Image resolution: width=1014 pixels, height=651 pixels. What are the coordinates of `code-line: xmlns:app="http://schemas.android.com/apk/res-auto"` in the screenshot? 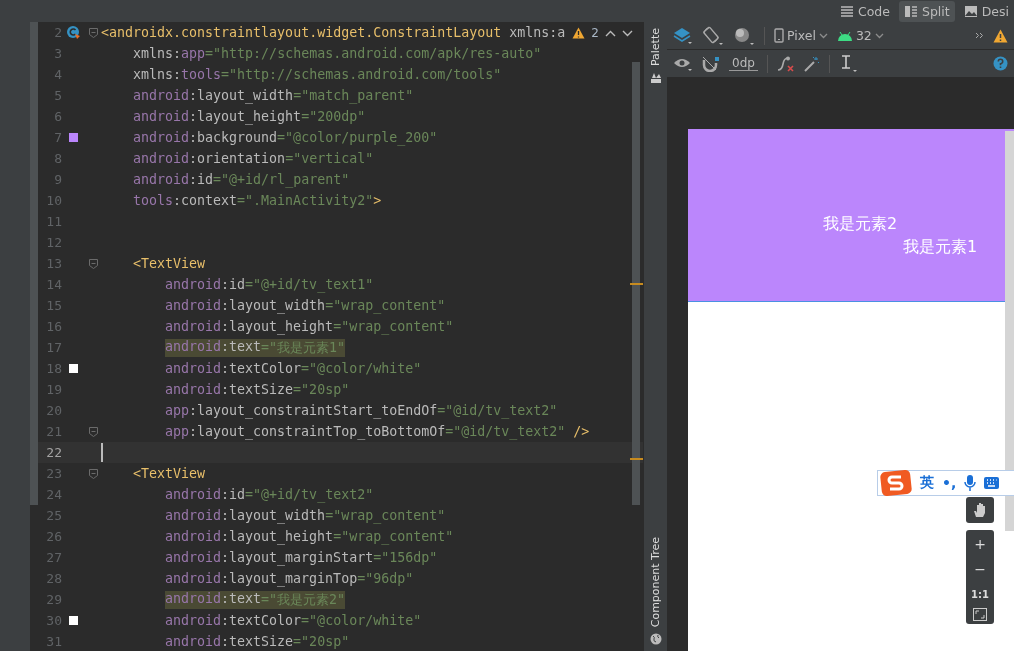 It's located at (337, 53).